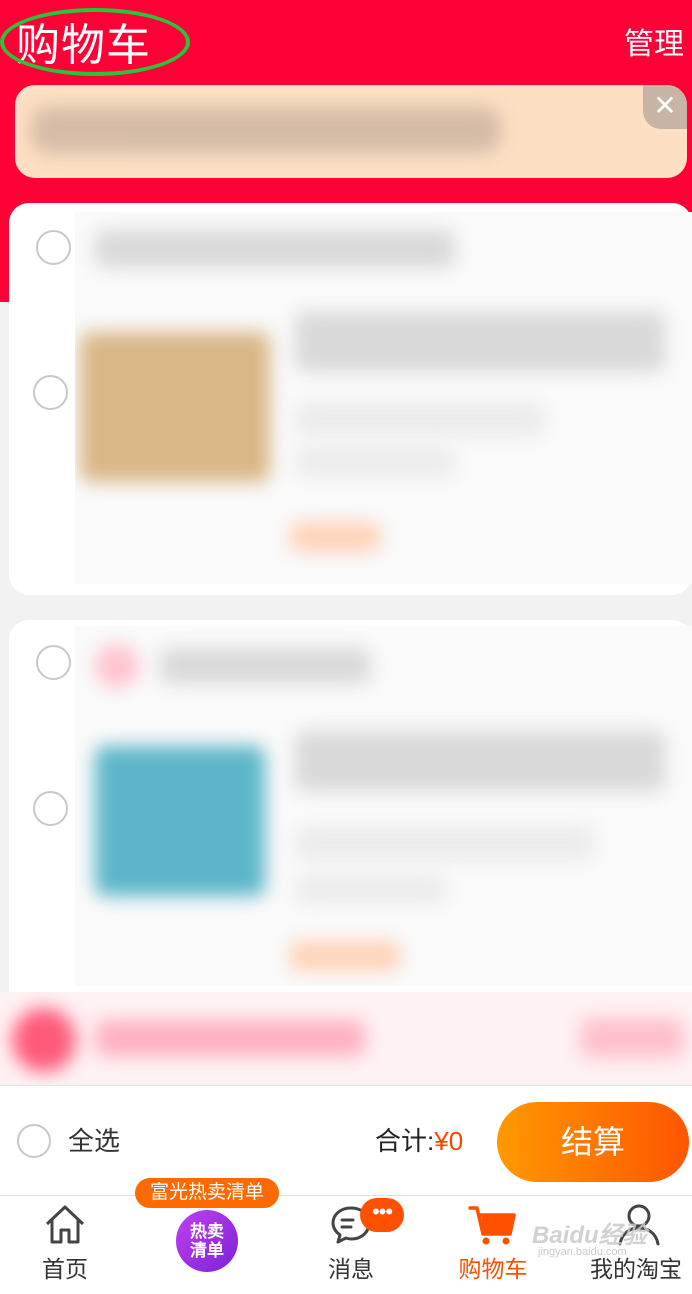  I want to click on notice-banner: ✕, so click(351, 131).